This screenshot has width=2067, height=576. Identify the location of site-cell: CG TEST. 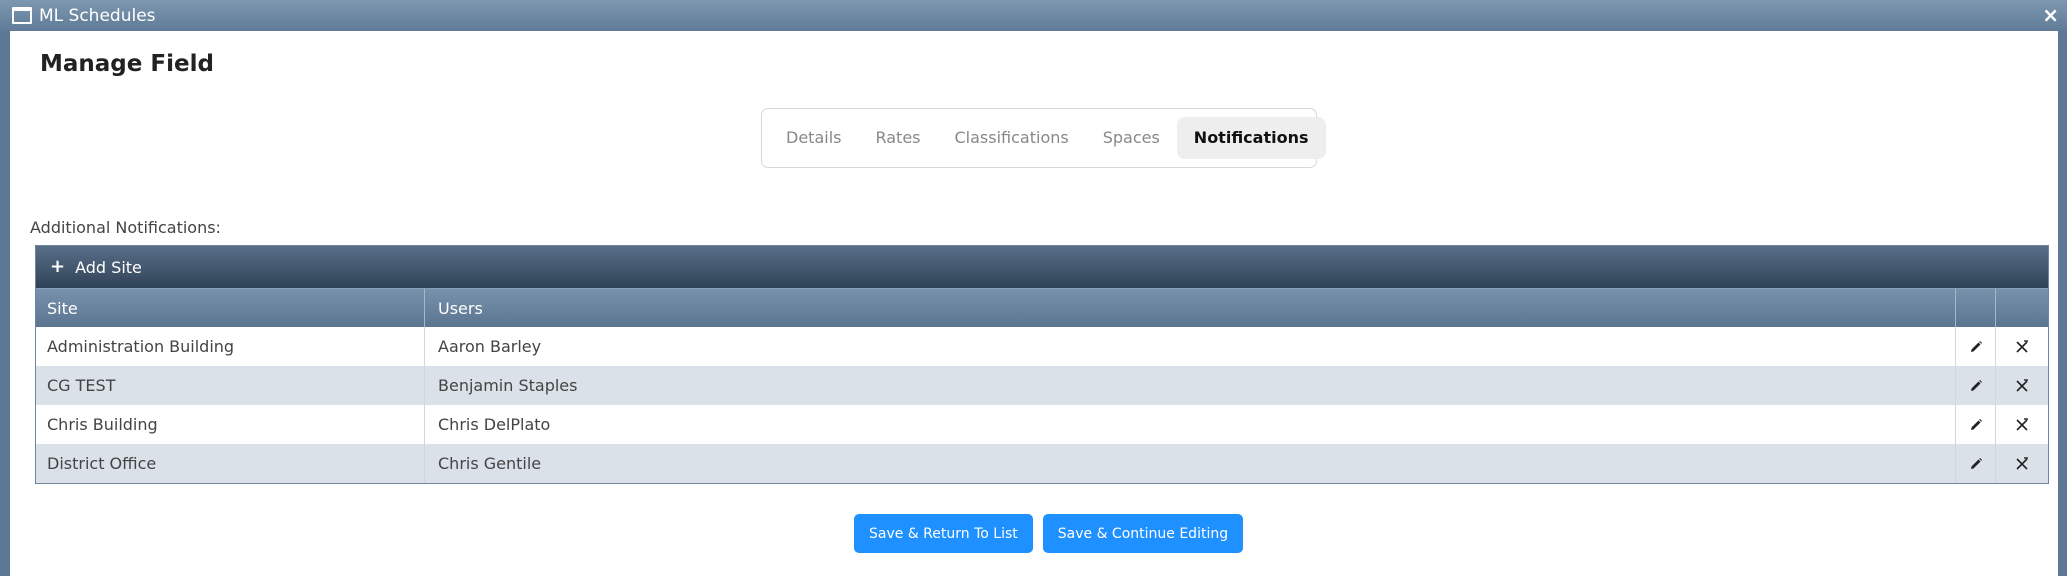
(230, 385).